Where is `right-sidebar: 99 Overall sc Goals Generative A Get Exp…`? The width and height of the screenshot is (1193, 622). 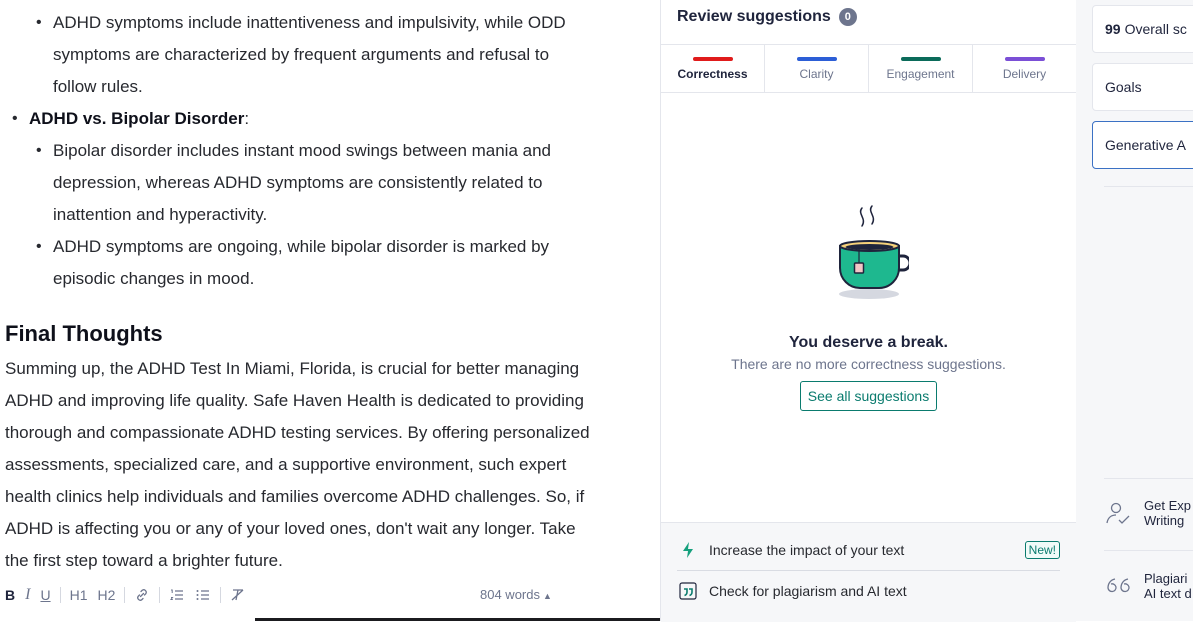
right-sidebar: 99 Overall sc Goals Generative A Get Exp… is located at coordinates (1134, 310).